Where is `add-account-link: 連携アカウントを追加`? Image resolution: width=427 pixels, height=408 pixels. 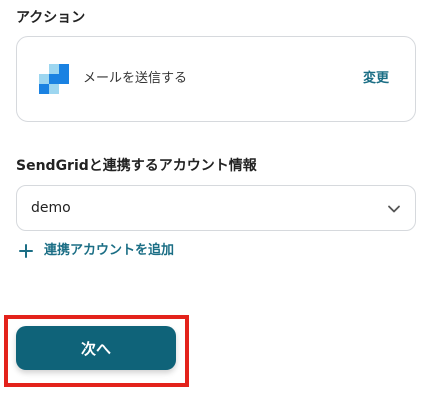
add-account-link: 連携アカウントを追加 is located at coordinates (95, 251).